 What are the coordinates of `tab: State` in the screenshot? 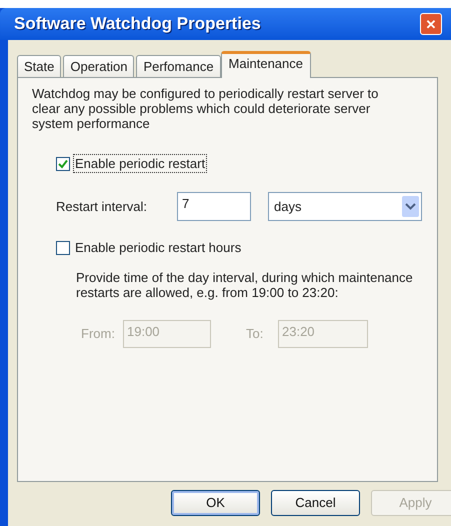 It's located at (39, 66).